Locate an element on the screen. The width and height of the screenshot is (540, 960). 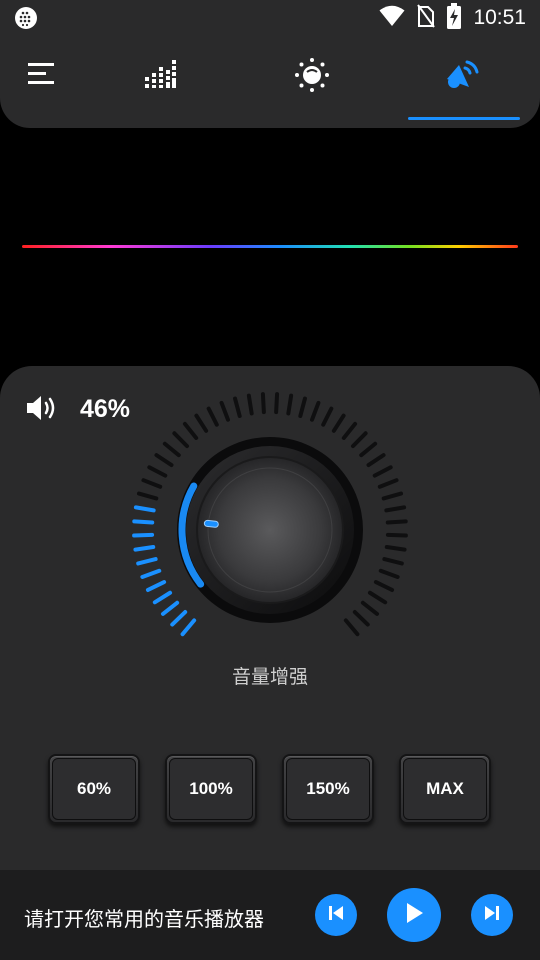
volume-boost-icon is located at coordinates (464, 76).